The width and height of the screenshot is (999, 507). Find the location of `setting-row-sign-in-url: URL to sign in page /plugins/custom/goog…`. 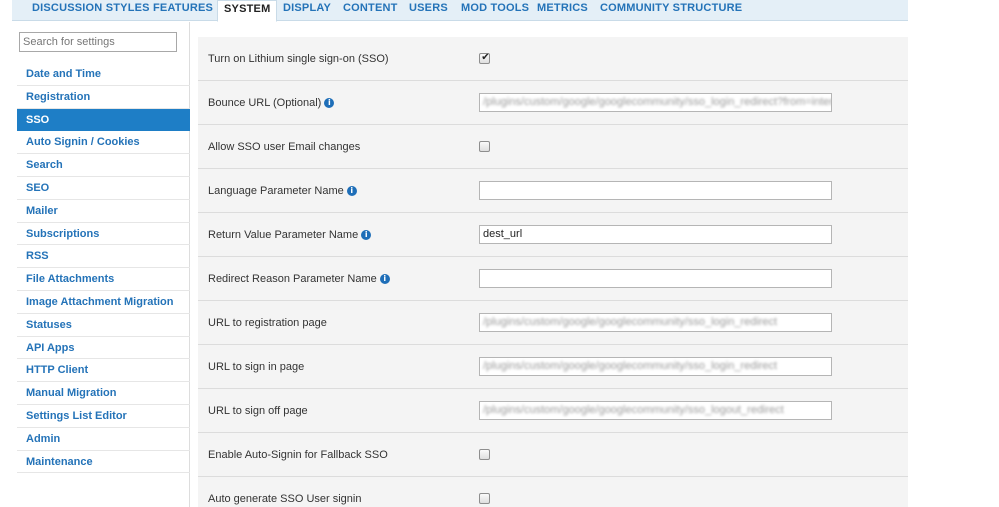

setting-row-sign-in-url: URL to sign in page /plugins/custom/goog… is located at coordinates (553, 367).